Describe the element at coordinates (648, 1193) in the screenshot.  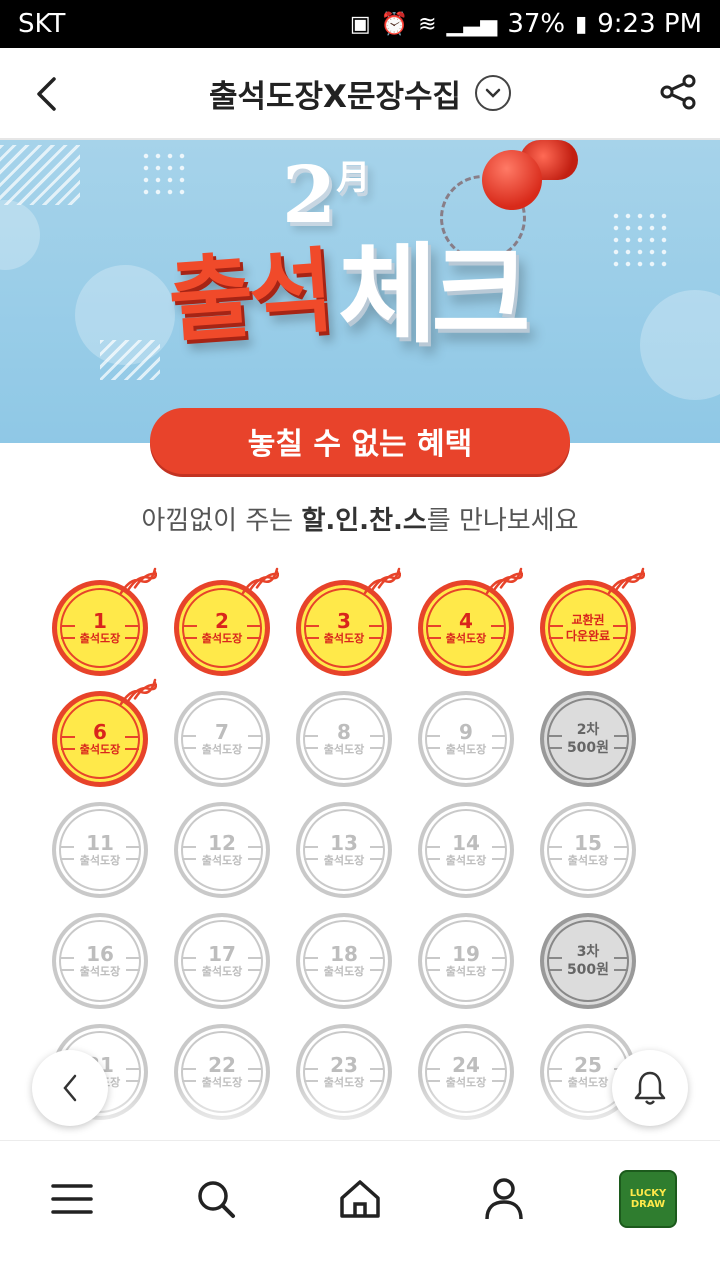
I see `lucky-draw-line1: LUCKY` at that location.